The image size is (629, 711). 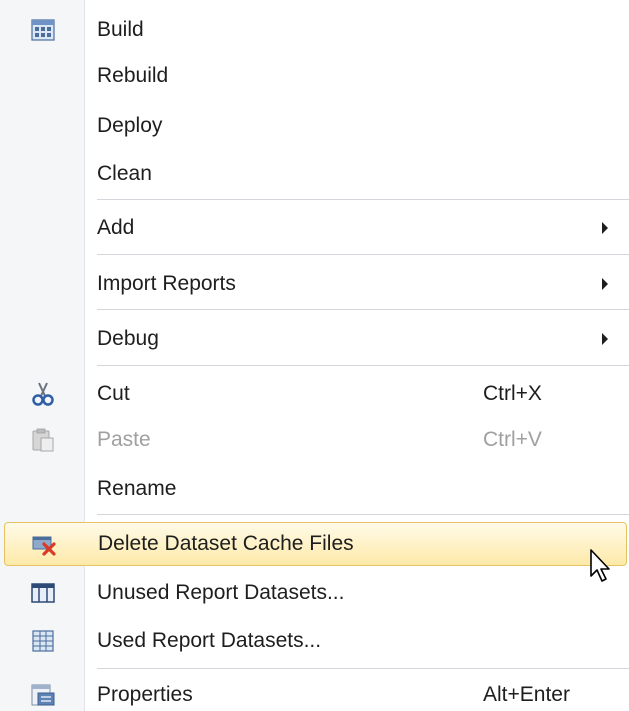 I want to click on menu-item-rename: Rename, so click(x=314, y=489).